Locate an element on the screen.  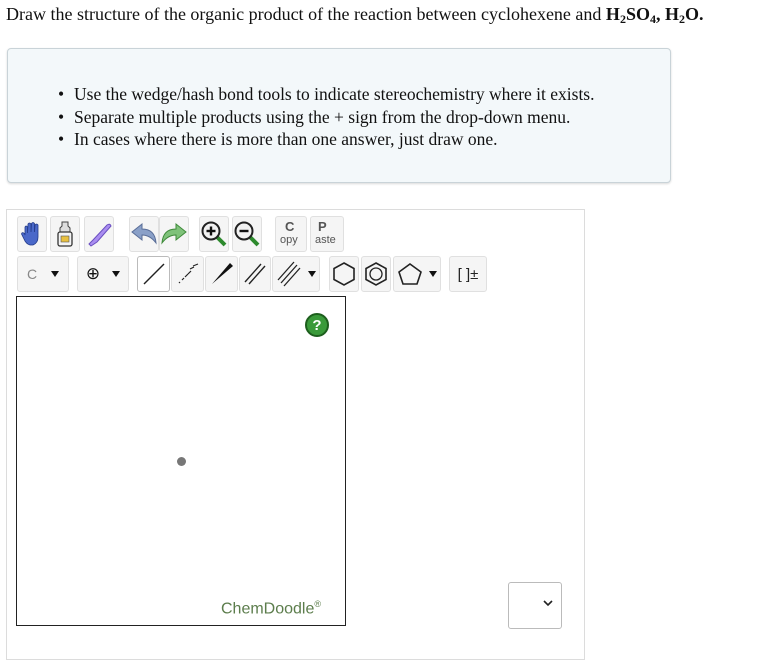
single-bond-button is located at coordinates (153, 274).